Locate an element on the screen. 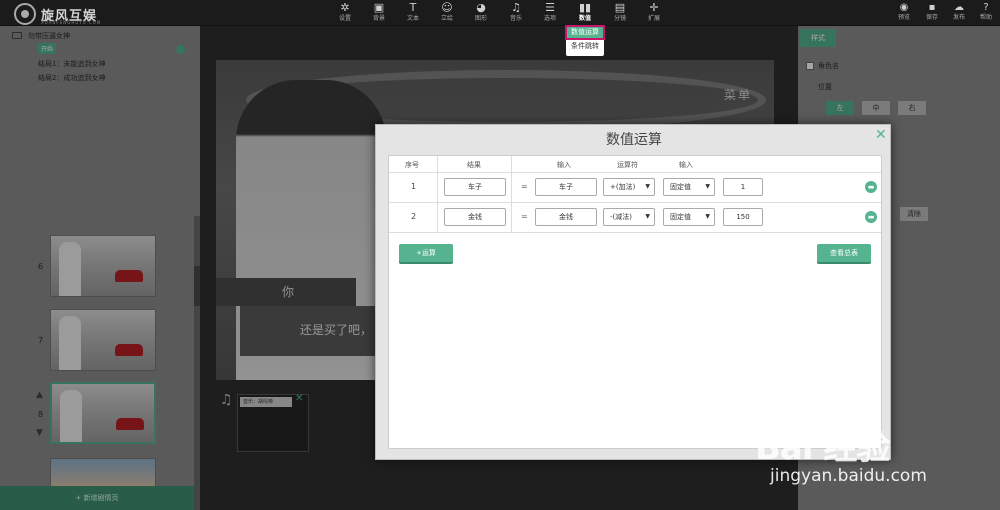 This screenshot has height=510, width=1000. preview-button: ◉ 预览 is located at coordinates (904, 12).